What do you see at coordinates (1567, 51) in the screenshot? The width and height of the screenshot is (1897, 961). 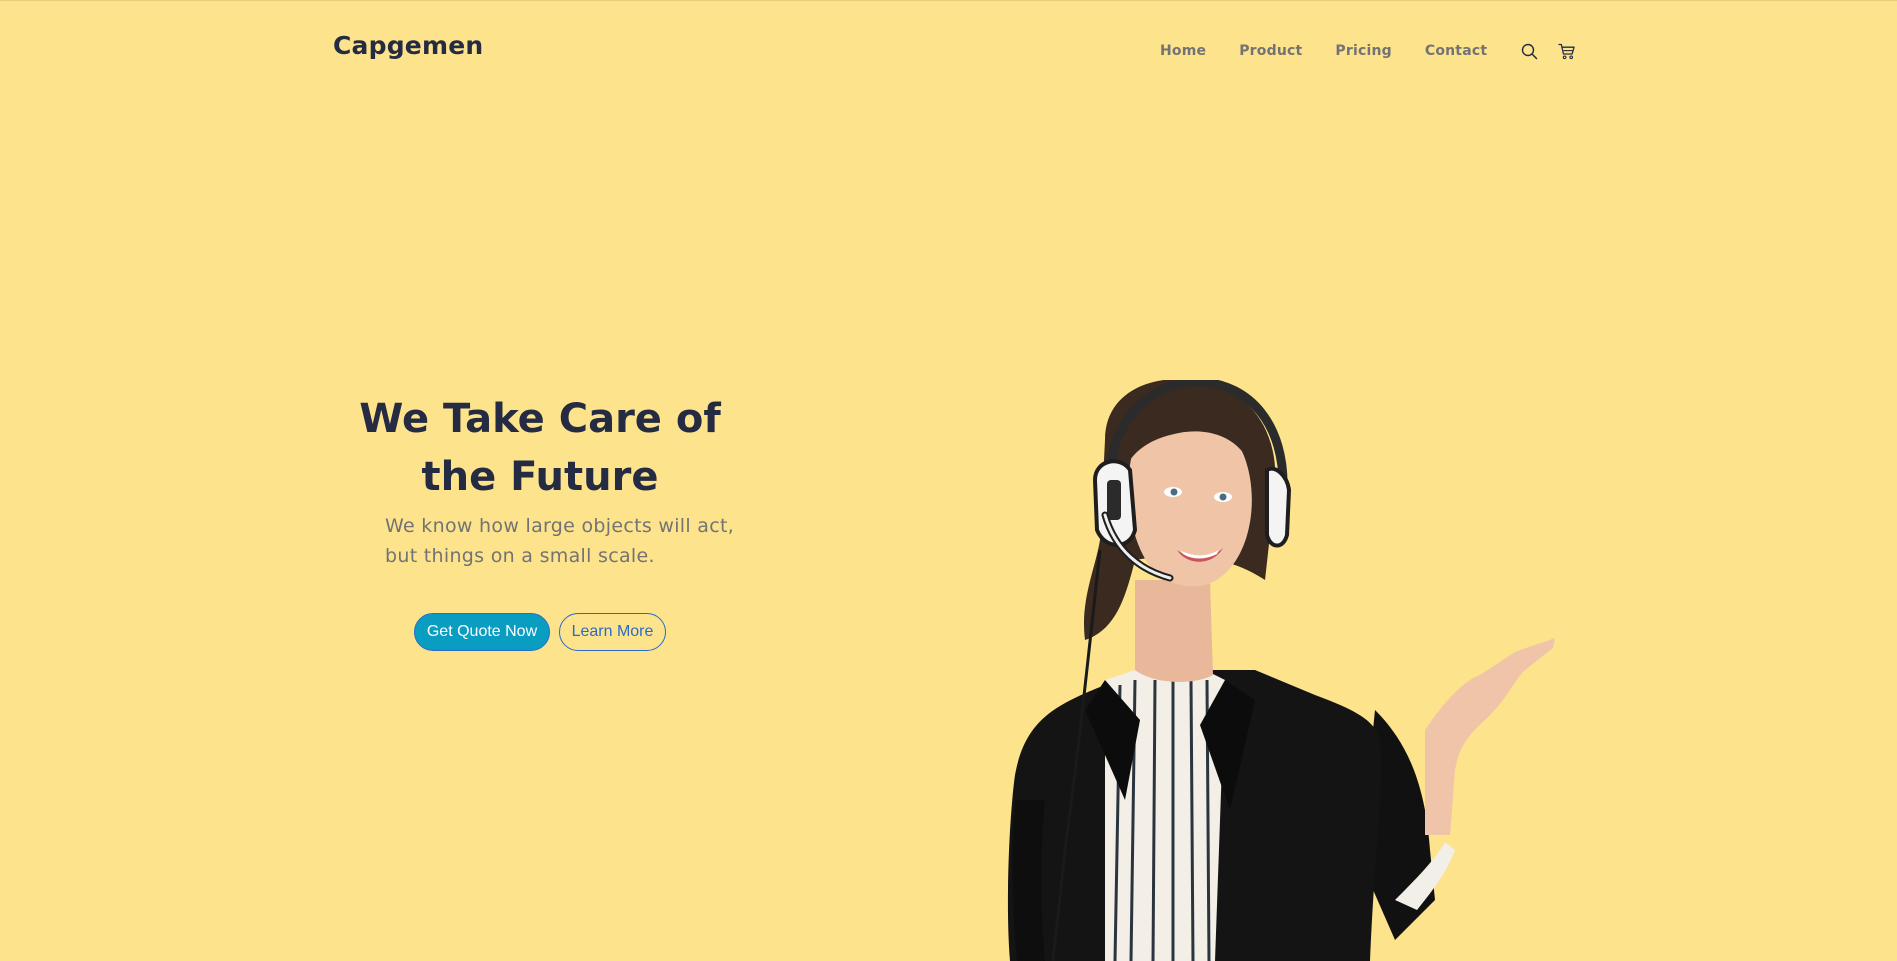 I see `cart-icon` at bounding box center [1567, 51].